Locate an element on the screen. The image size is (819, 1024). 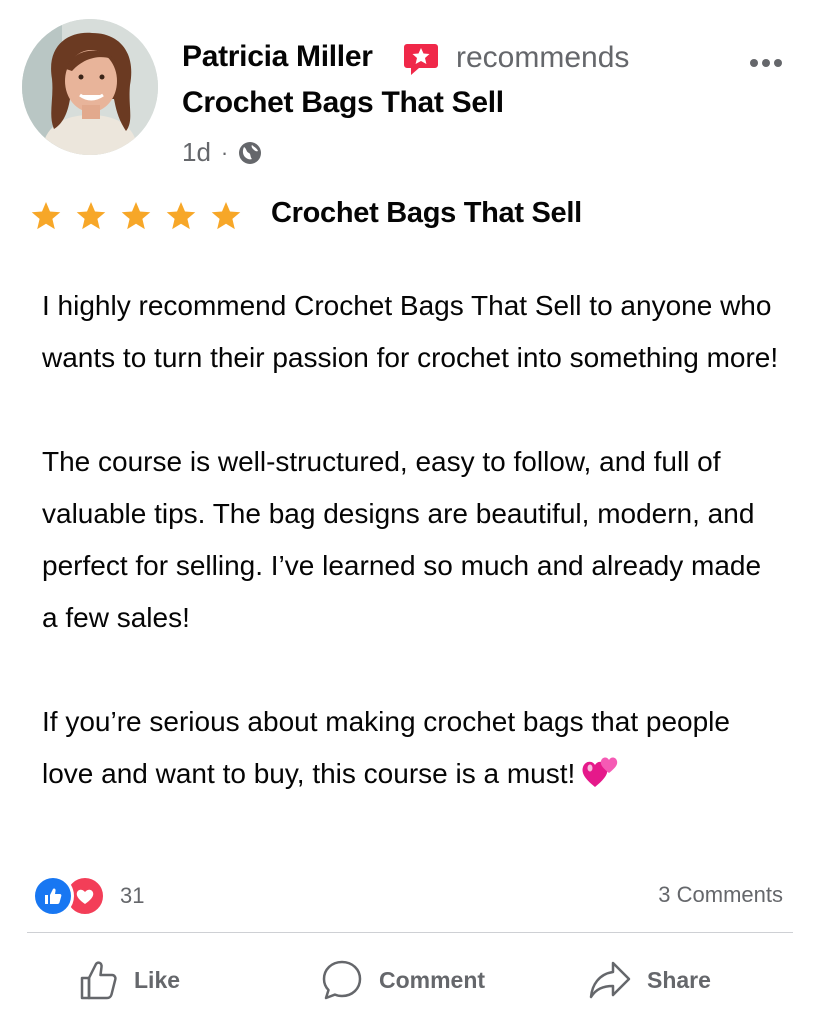
share-icon is located at coordinates (610, 980).